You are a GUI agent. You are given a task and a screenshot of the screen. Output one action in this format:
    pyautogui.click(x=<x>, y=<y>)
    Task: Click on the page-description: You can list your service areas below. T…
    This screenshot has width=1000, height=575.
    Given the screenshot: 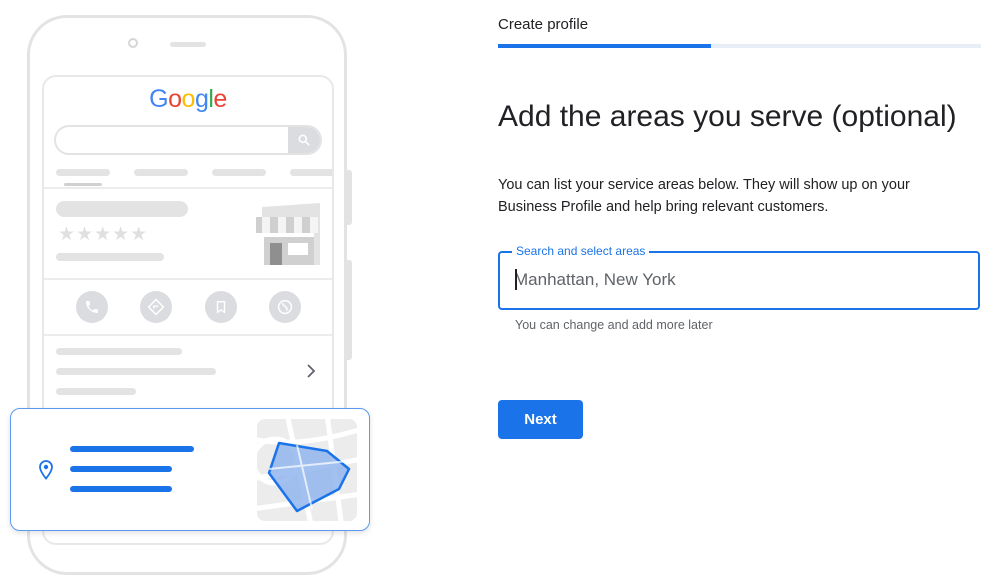 What is the action you would take?
    pyautogui.click(x=704, y=196)
    